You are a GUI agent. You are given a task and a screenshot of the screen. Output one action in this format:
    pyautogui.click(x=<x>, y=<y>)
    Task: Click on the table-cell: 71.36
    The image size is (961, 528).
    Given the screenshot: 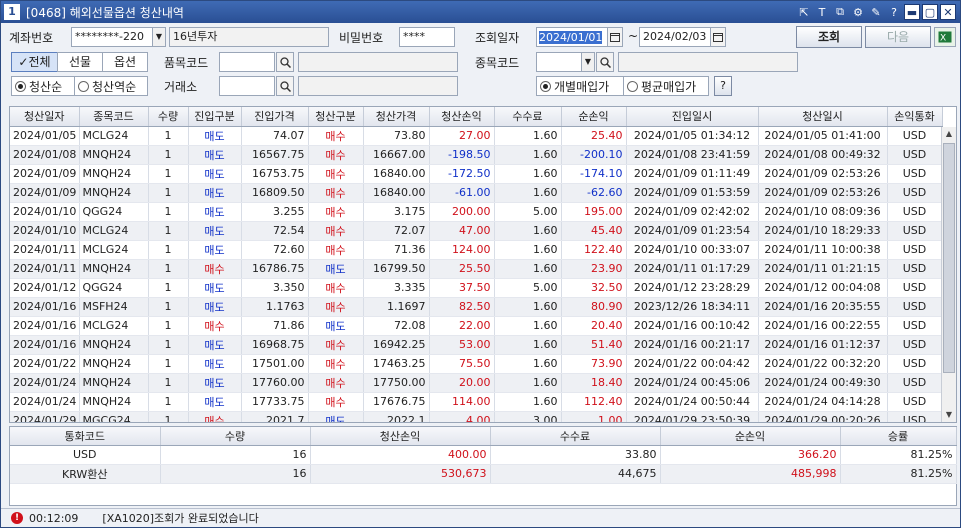 What is the action you would take?
    pyautogui.click(x=396, y=250)
    